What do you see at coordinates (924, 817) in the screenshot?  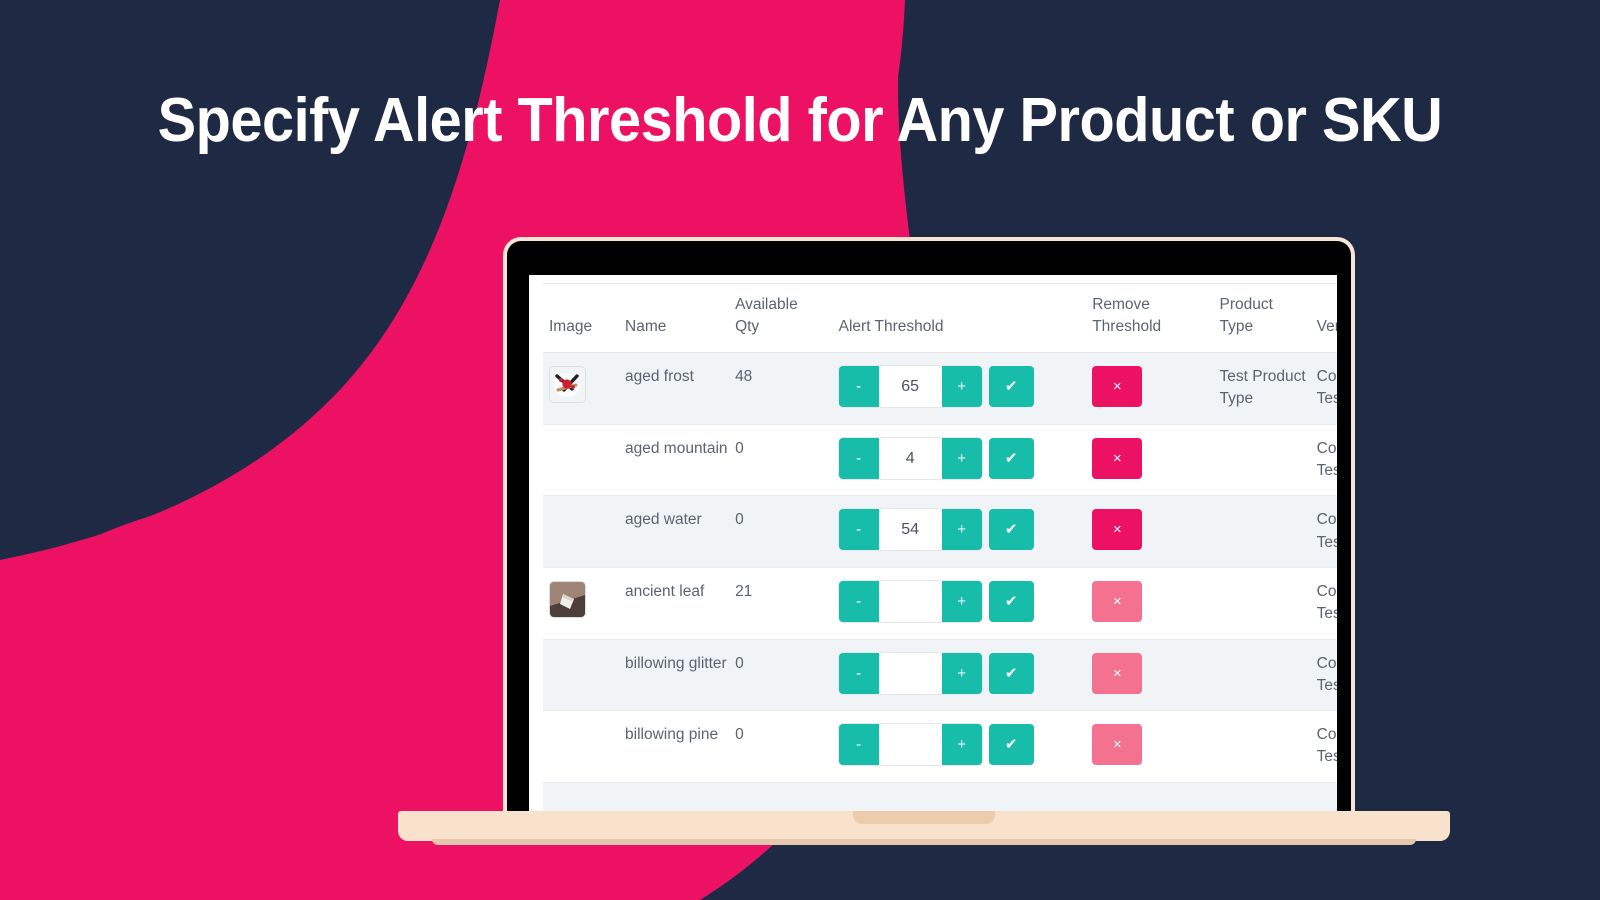 I see `laptop-notch` at bounding box center [924, 817].